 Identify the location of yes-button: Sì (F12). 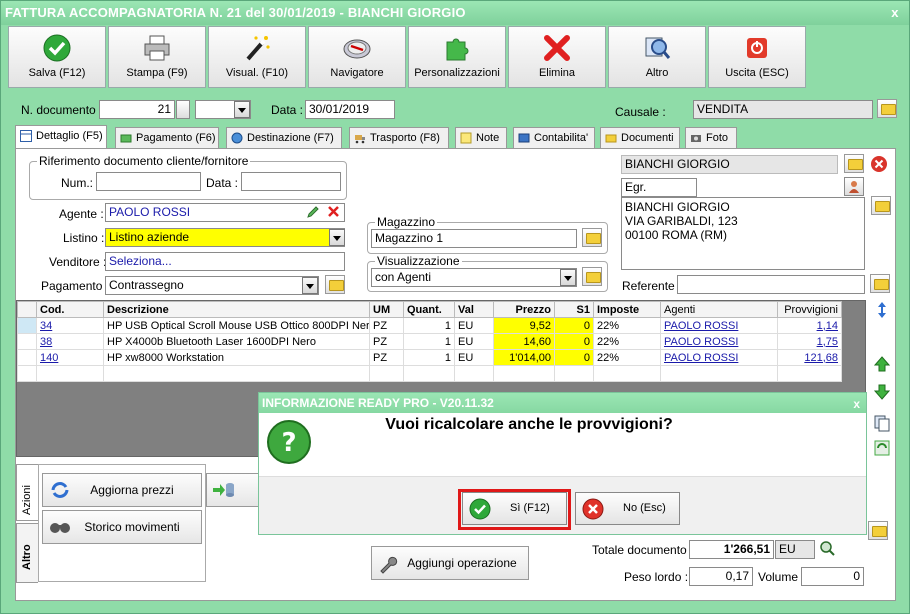
(514, 508).